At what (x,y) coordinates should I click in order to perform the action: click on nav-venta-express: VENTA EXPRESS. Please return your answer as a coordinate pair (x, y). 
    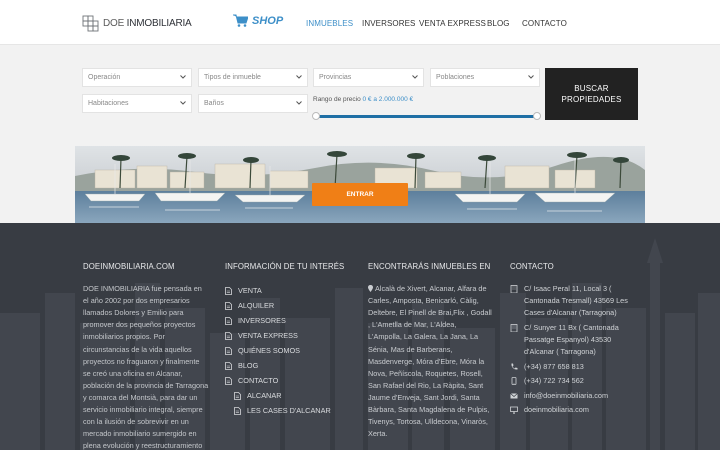
    Looking at the image, I should click on (452, 23).